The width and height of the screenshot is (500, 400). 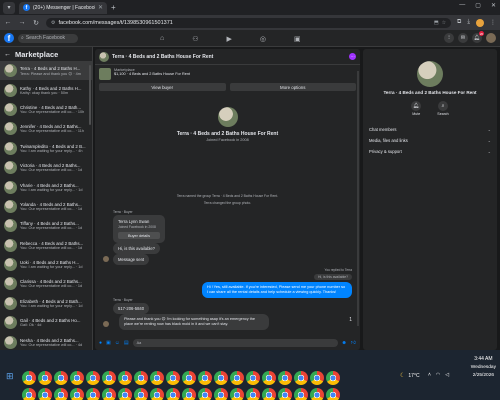 I want to click on buyer-details-button: Buyer details, so click(x=139, y=235).